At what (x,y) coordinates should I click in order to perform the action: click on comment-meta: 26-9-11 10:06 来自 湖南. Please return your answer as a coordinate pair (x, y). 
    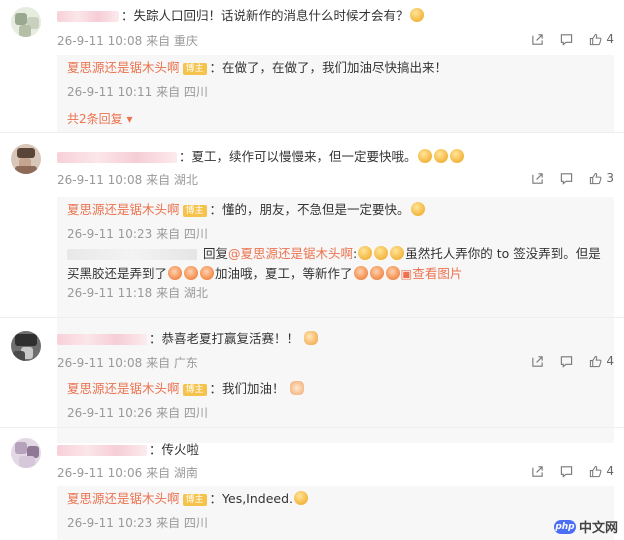
    Looking at the image, I should click on (127, 473).